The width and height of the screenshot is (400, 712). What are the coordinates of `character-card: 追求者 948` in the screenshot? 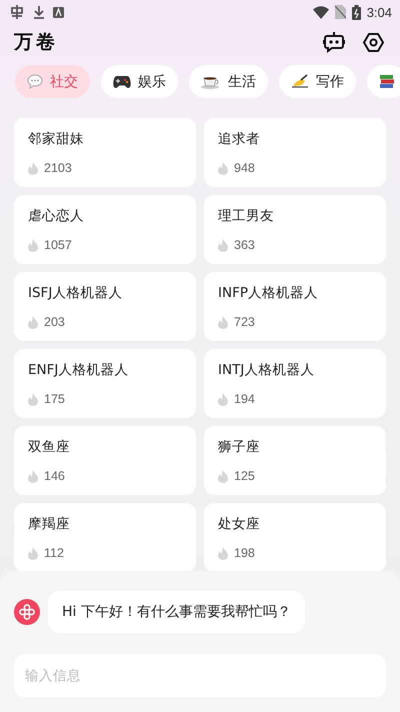 It's located at (295, 152).